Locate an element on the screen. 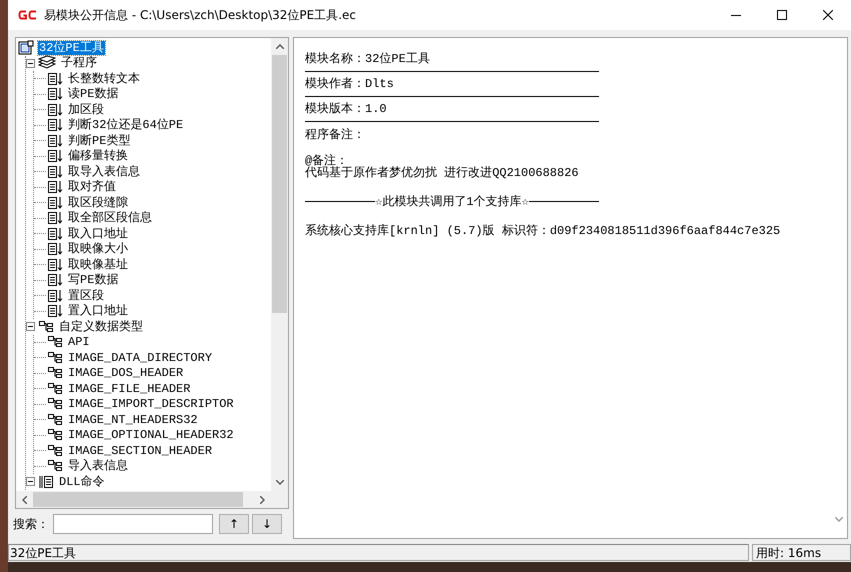 The height and width of the screenshot is (572, 851). tree-item: API is located at coordinates (79, 342).